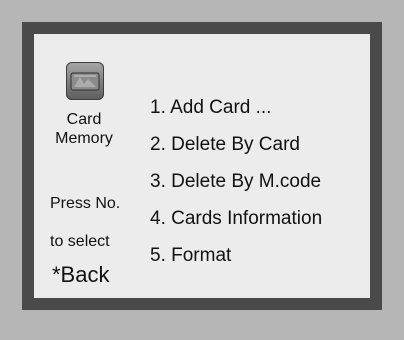 Image resolution: width=404 pixels, height=340 pixels. I want to click on title-line-1: Card, so click(84, 119).